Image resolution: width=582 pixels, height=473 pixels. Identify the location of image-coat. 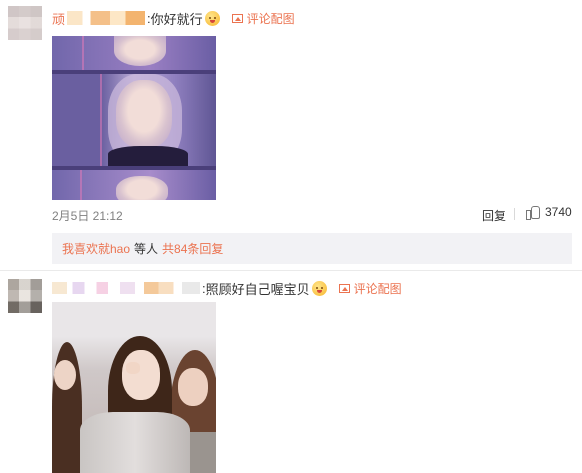
(135, 442).